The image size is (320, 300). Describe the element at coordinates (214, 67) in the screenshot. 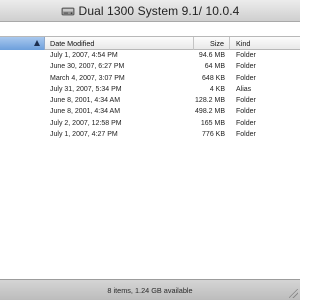

I see `file-size: 64 MB` at that location.